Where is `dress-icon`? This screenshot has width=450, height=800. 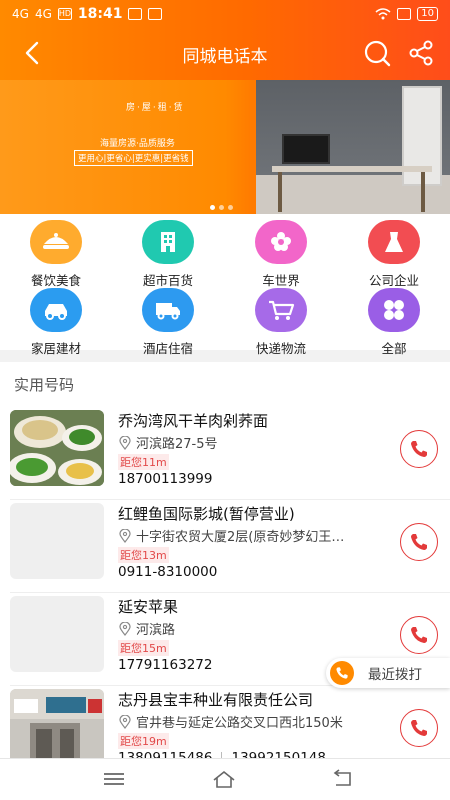
dress-icon is located at coordinates (394, 242).